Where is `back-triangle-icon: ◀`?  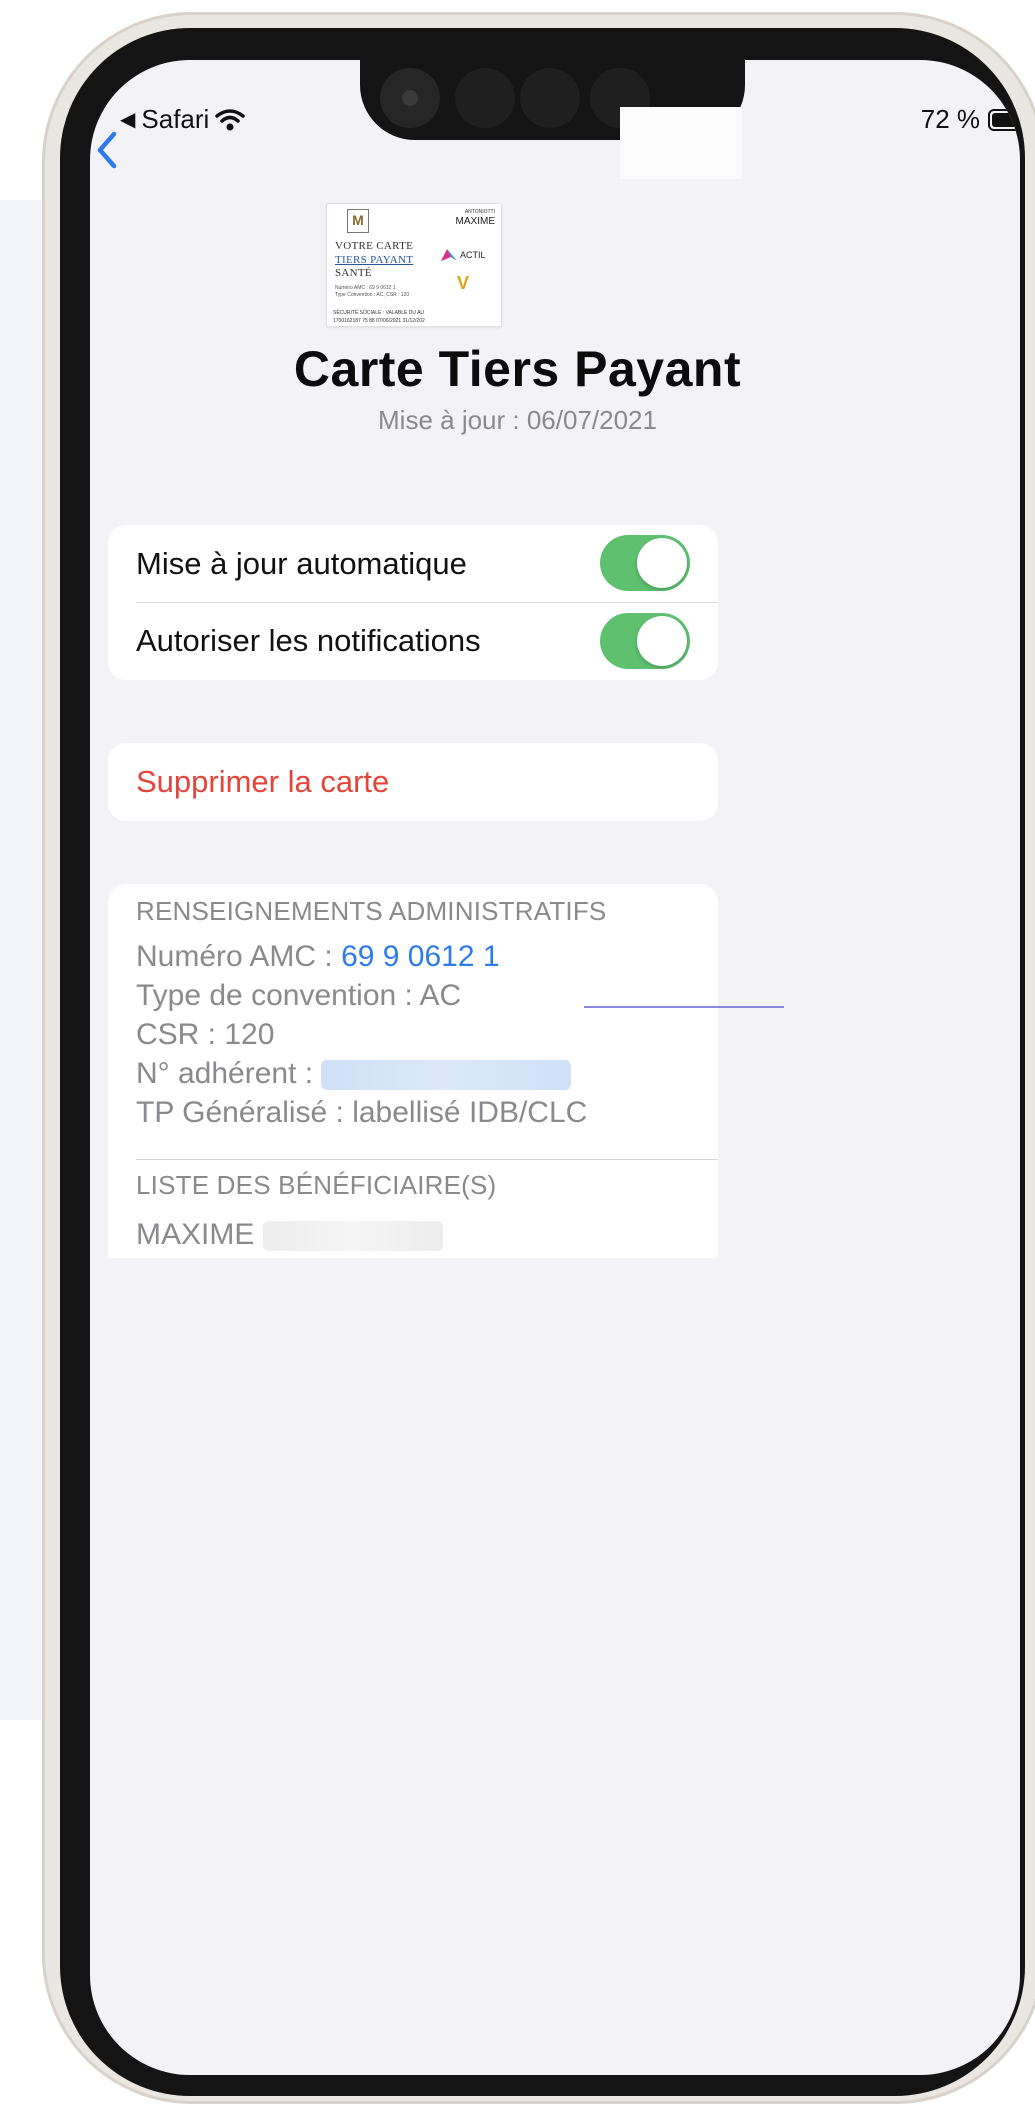 back-triangle-icon: ◀ is located at coordinates (128, 120).